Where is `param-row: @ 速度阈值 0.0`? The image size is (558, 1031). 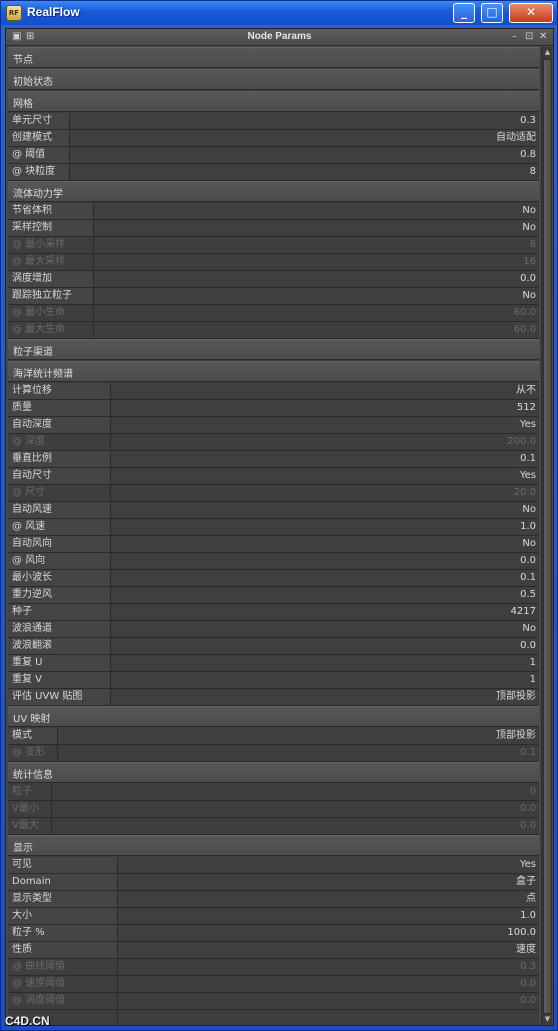
param-row: @ 速度阈值 0.0 is located at coordinates (273, 984).